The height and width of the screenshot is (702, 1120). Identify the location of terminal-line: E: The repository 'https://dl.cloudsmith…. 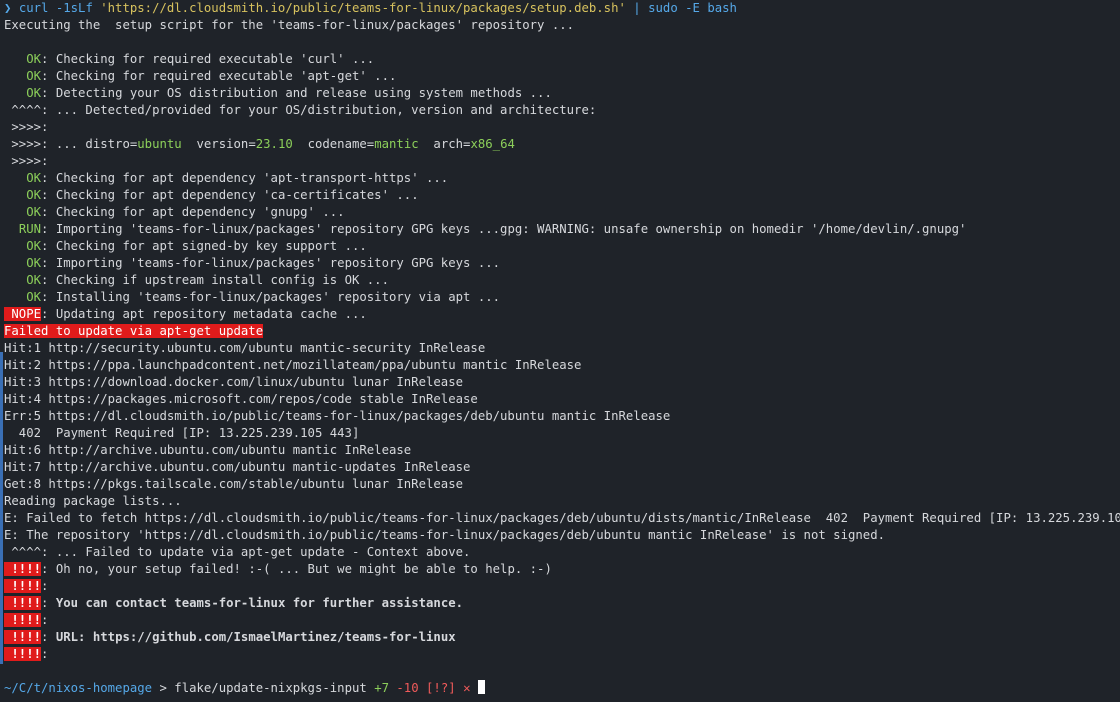
(562, 535).